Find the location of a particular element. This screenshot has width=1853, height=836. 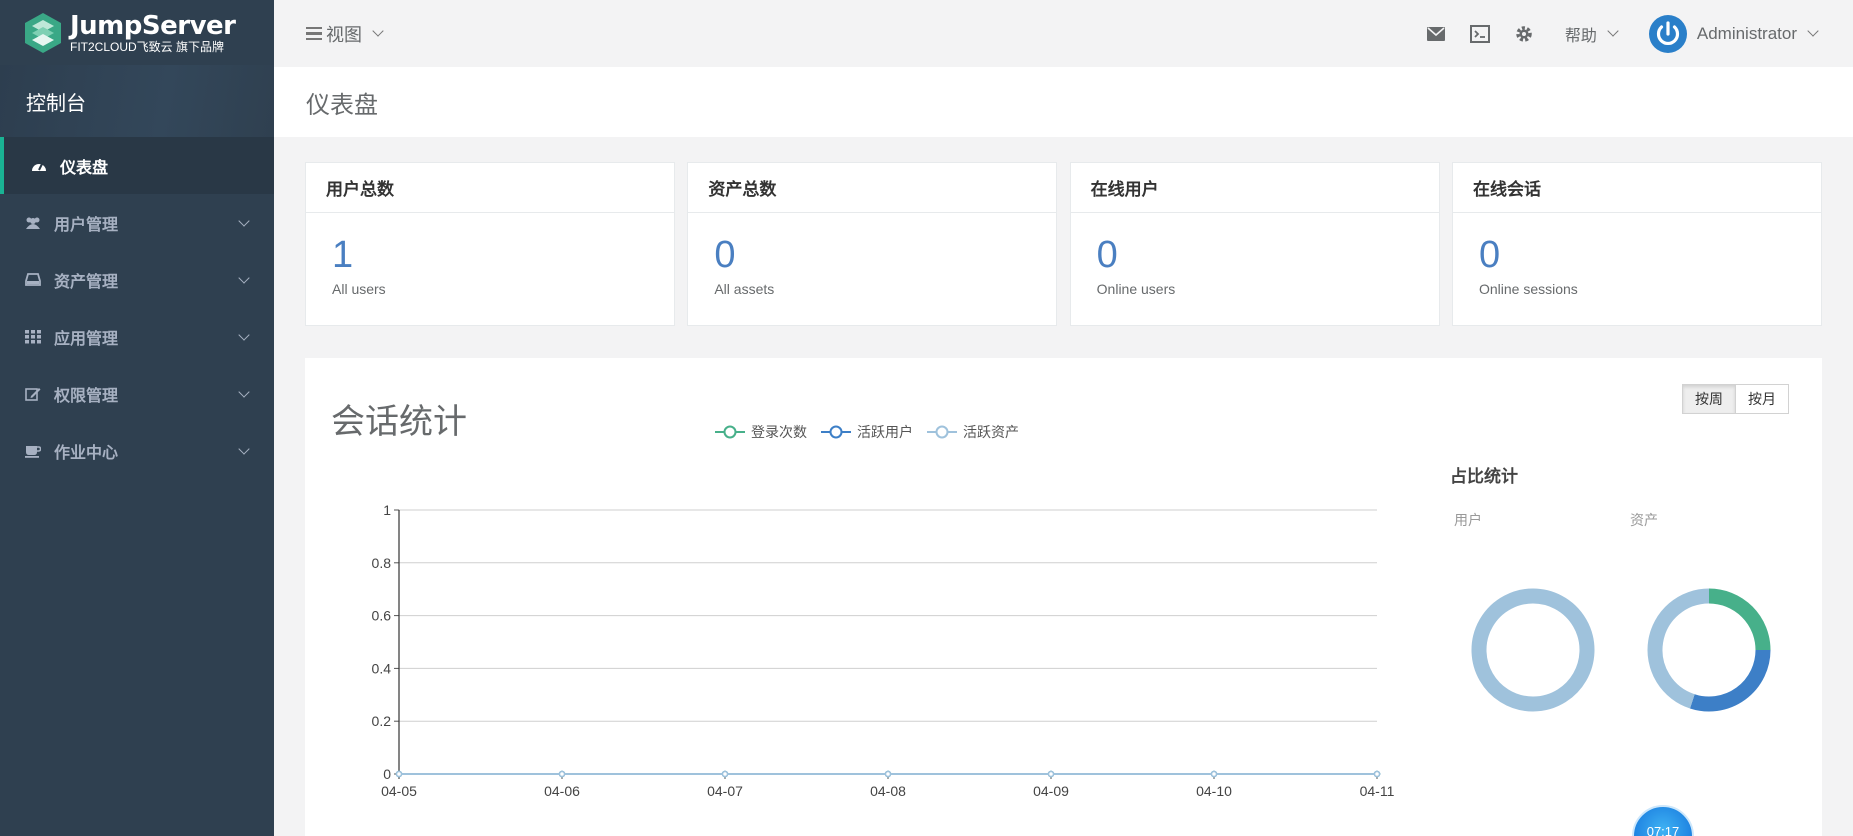

stat-card-assets: 资产总数 0 All assets is located at coordinates (872, 244).